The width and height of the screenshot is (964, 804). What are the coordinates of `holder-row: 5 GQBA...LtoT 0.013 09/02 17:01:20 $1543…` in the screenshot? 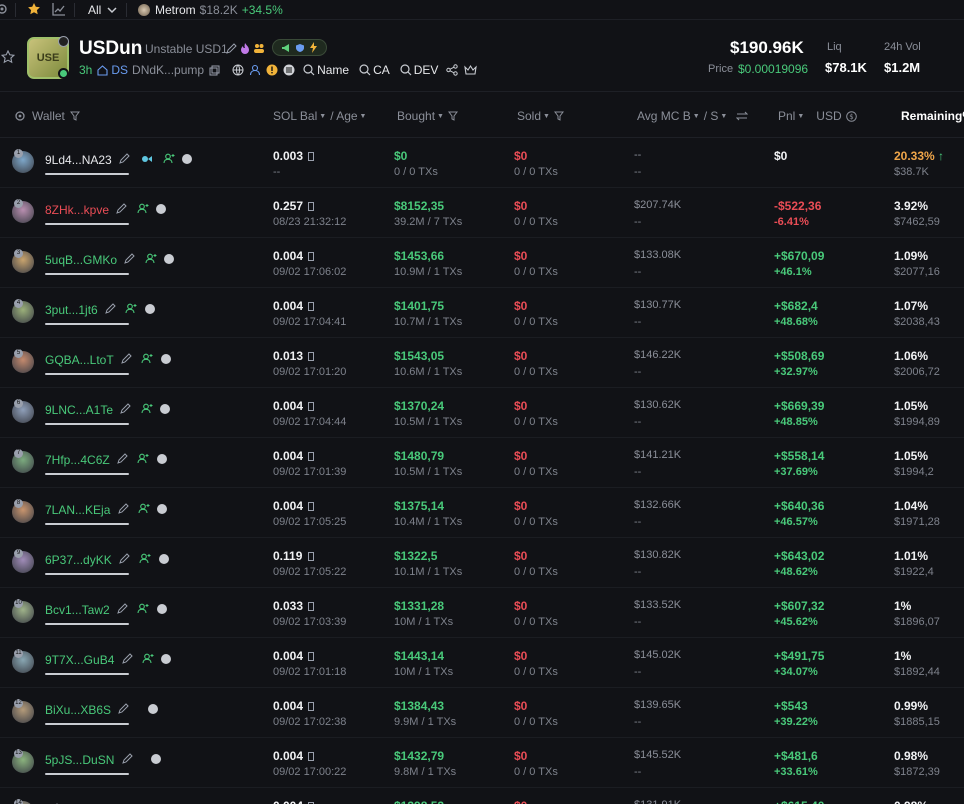 It's located at (482, 363).